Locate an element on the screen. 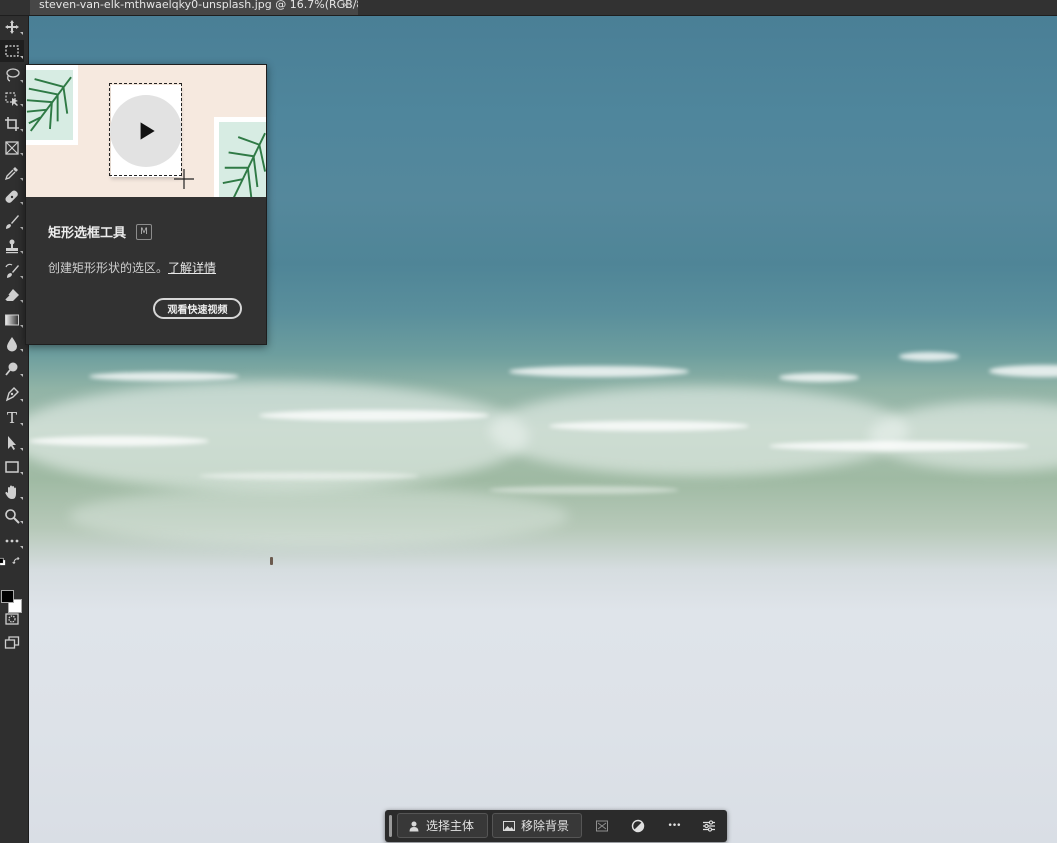  taskbar-settings-icon is located at coordinates (709, 826).